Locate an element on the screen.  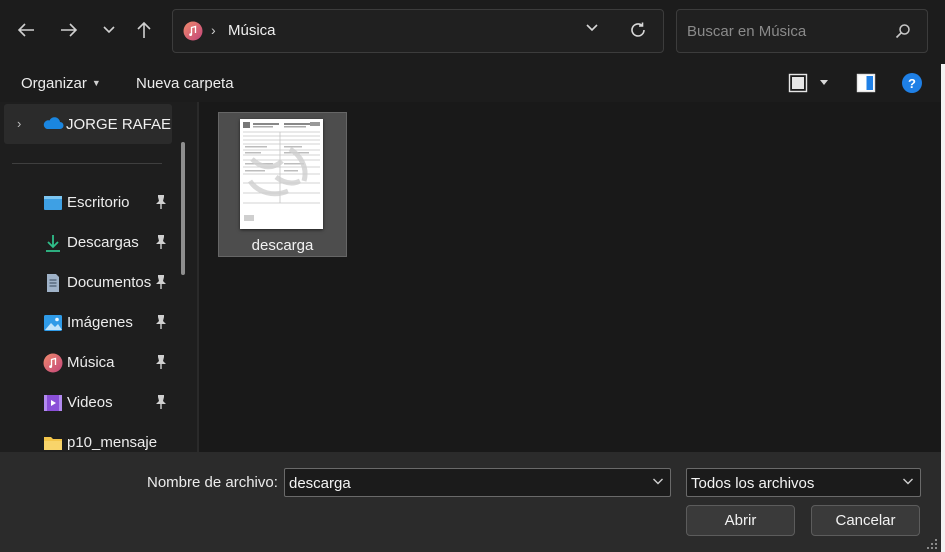
address-dropdown-icon is located at coordinates (592, 28).